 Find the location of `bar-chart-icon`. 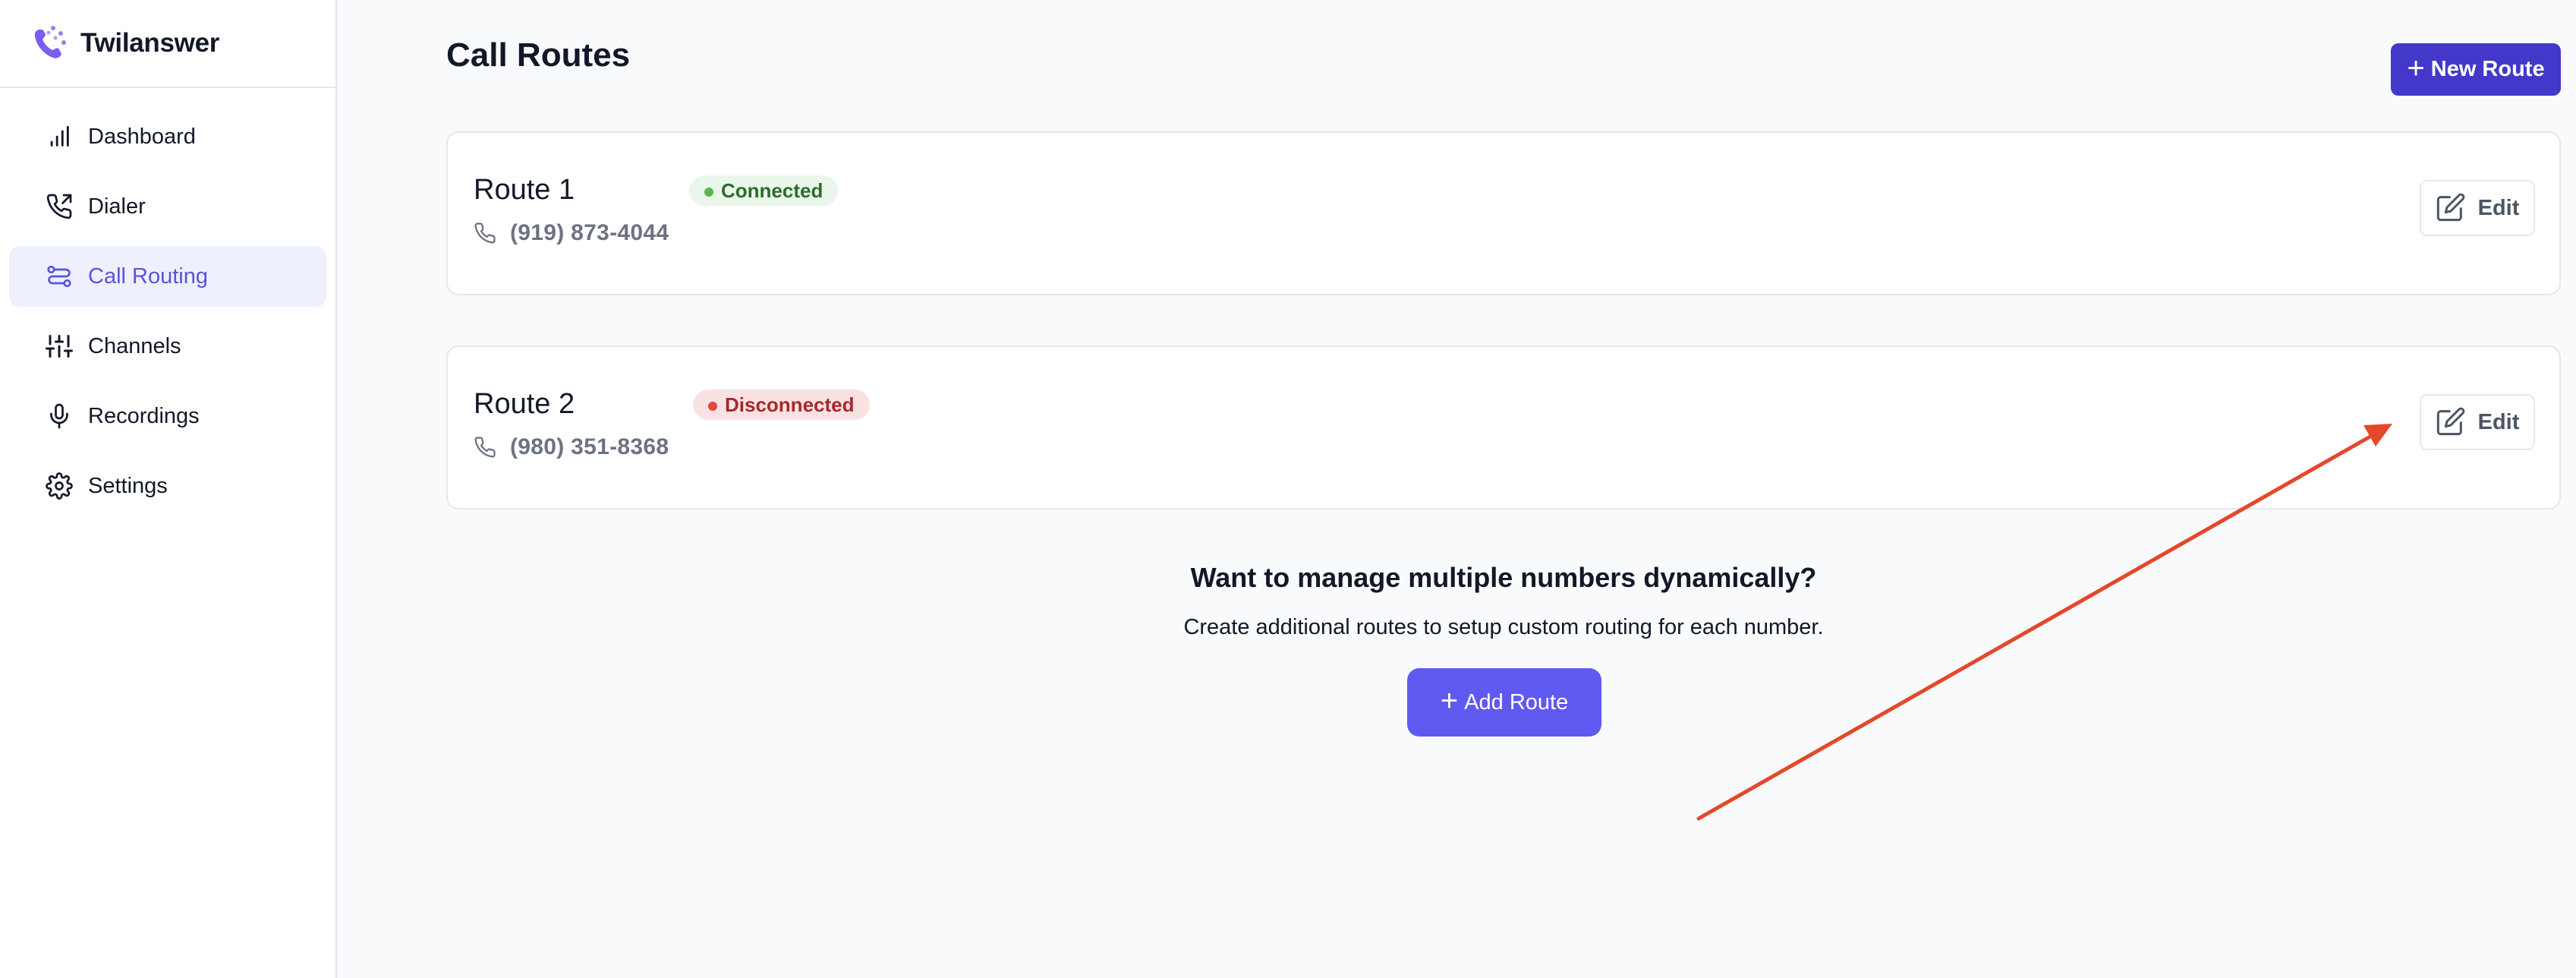

bar-chart-icon is located at coordinates (59, 136).